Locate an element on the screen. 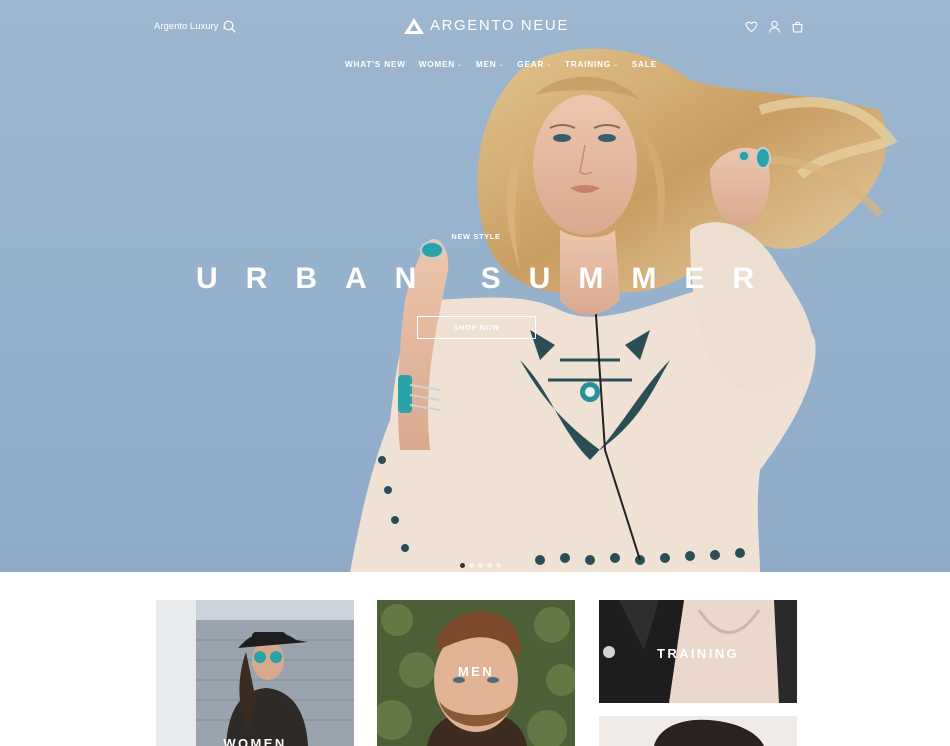  brand-logo: ARGENTO NEUE is located at coordinates (486, 25).